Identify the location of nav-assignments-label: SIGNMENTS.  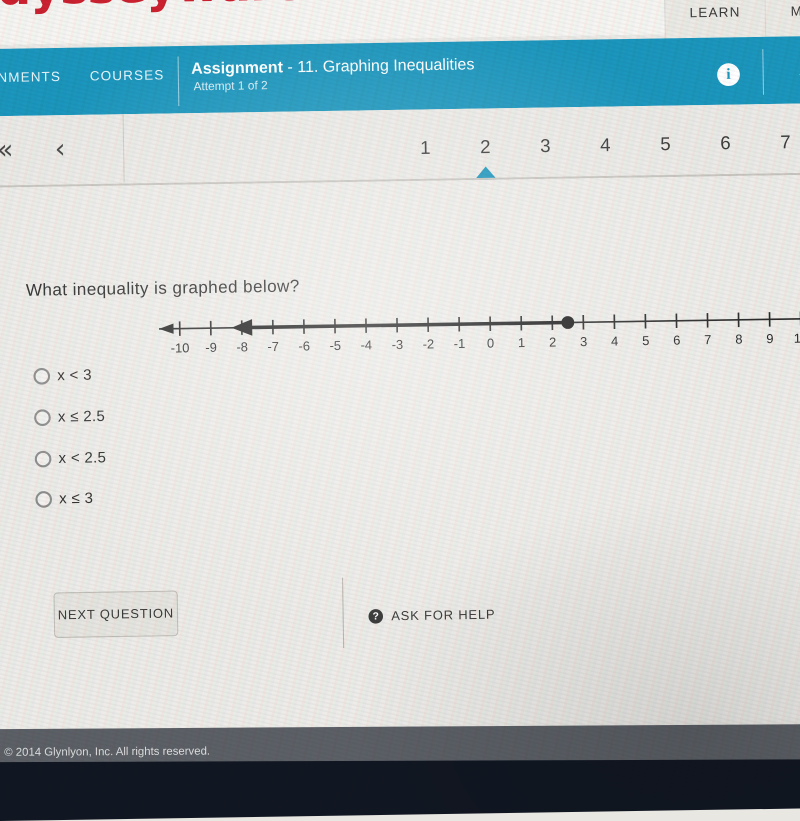
(30, 77).